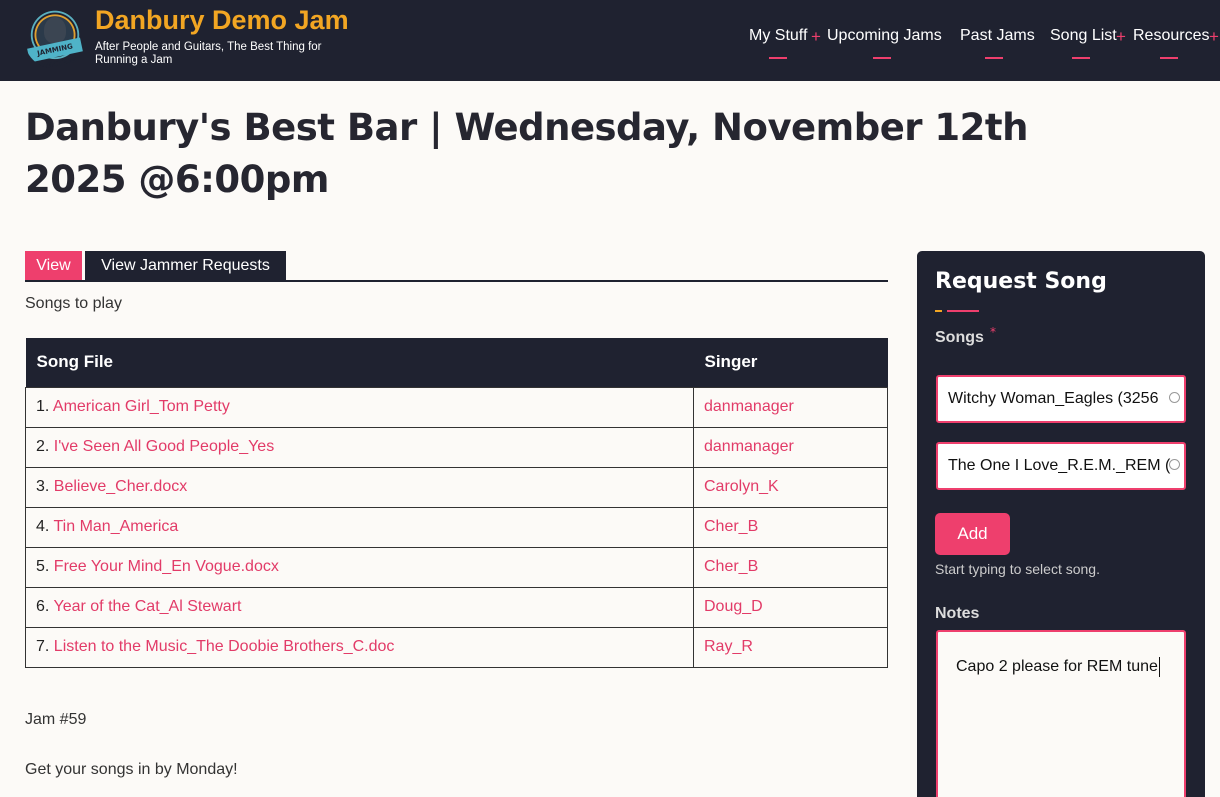 This screenshot has height=797, width=1220. What do you see at coordinates (359, 607) in the screenshot?
I see `song-cell: 6. Year of the Cat_Al Stewart` at bounding box center [359, 607].